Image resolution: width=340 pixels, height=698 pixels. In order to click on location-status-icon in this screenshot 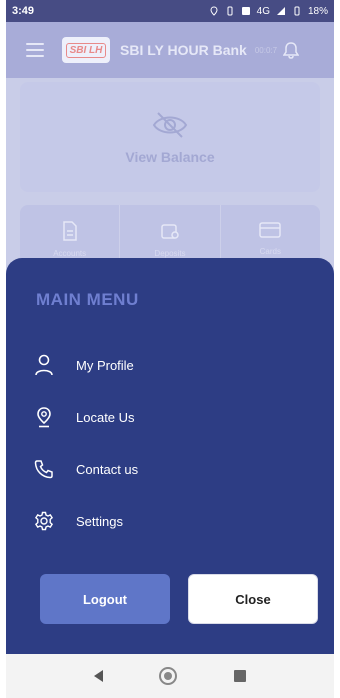, I will do `click(214, 11)`.